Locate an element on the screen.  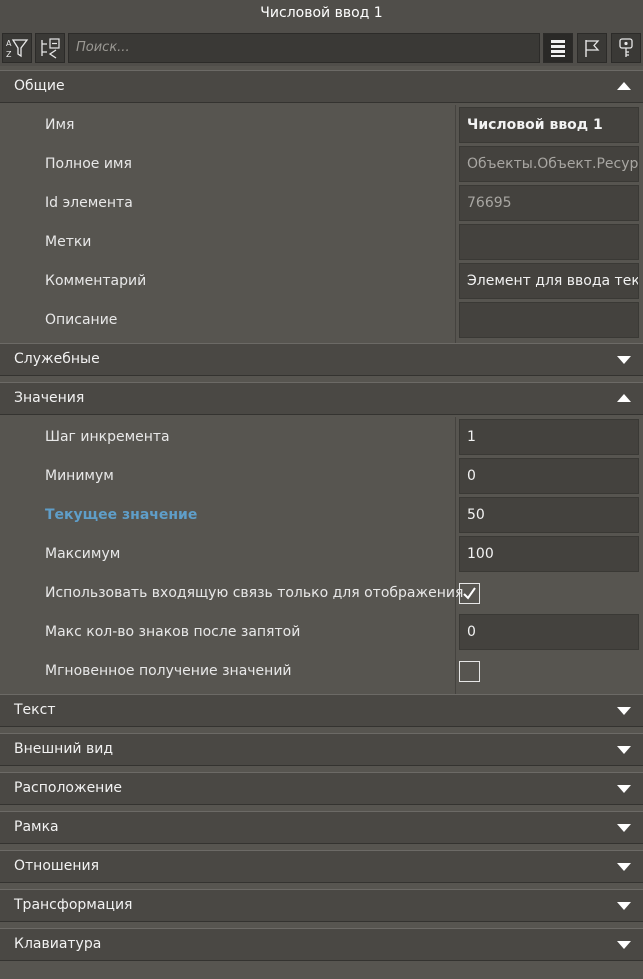
section-values: Значения is located at coordinates (321, 398).